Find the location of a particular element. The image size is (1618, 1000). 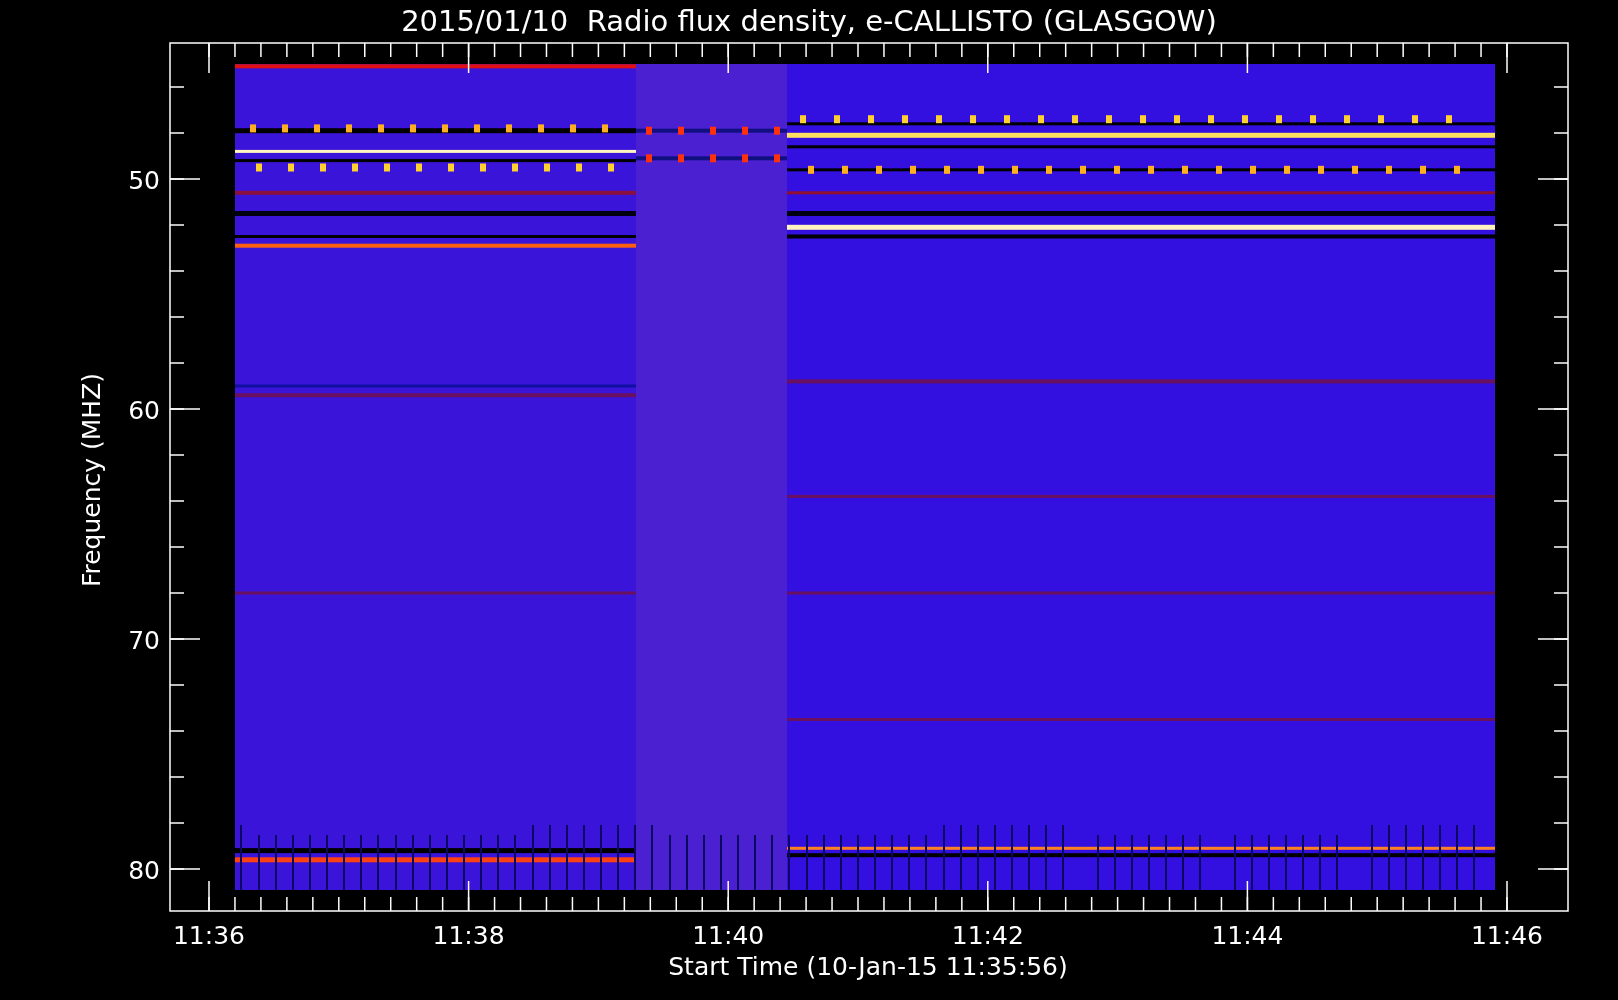

y-tick-label: 70 is located at coordinates (144, 640).